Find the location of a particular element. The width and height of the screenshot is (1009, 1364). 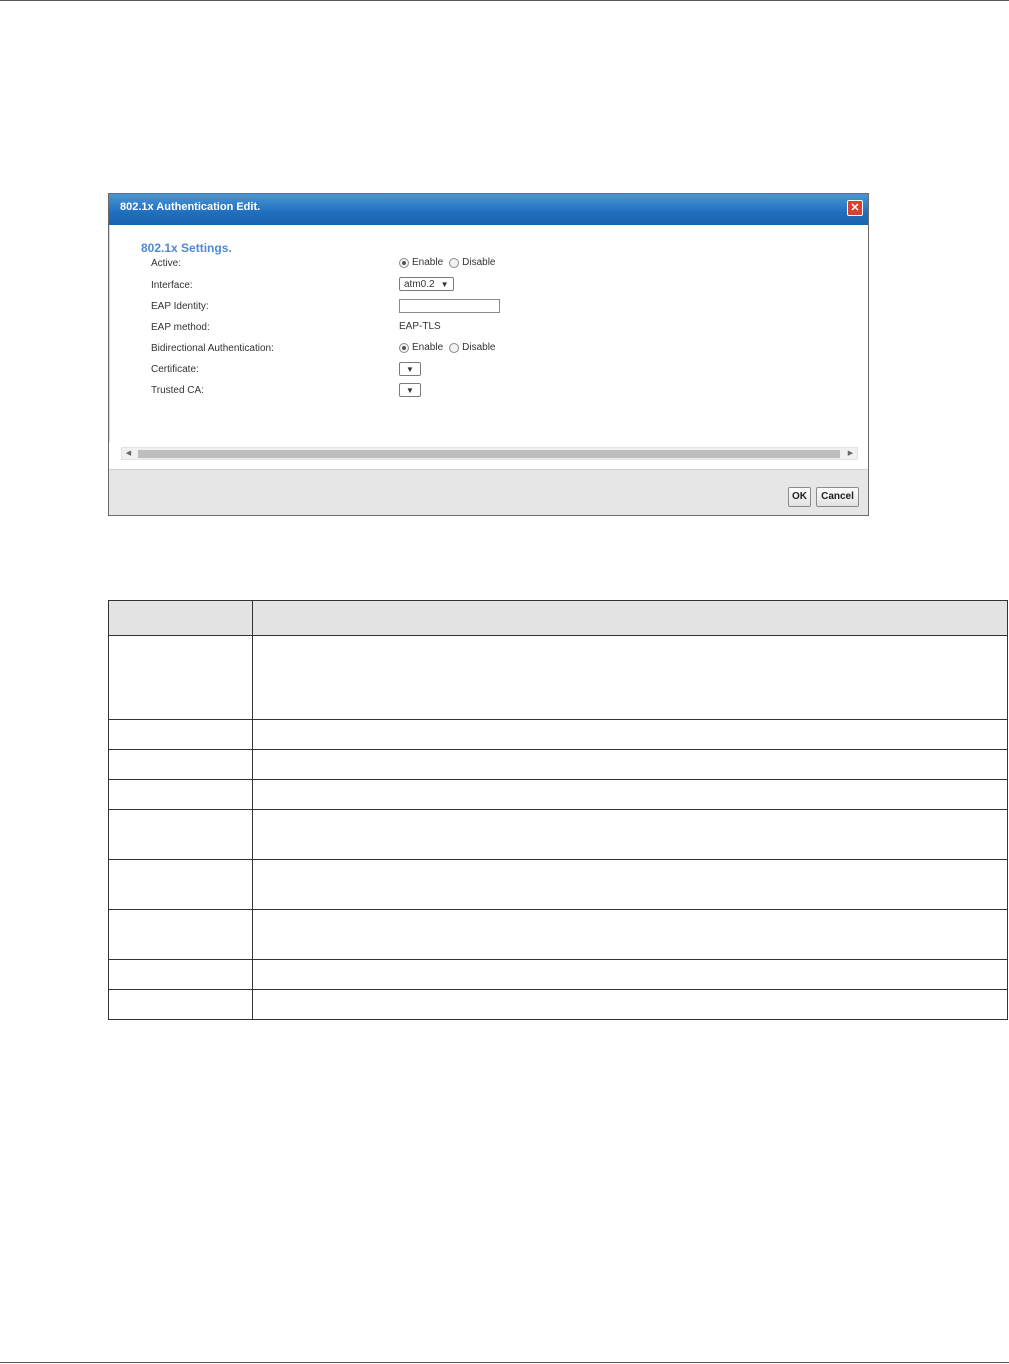

horizontal-scrollbar: ◀ ▶ is located at coordinates (489, 453).